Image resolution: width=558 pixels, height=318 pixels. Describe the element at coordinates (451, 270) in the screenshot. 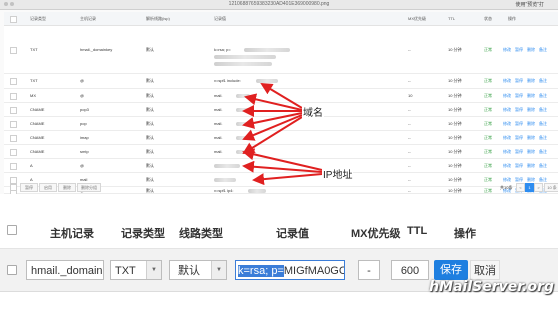

I see `save-button: 保存` at that location.